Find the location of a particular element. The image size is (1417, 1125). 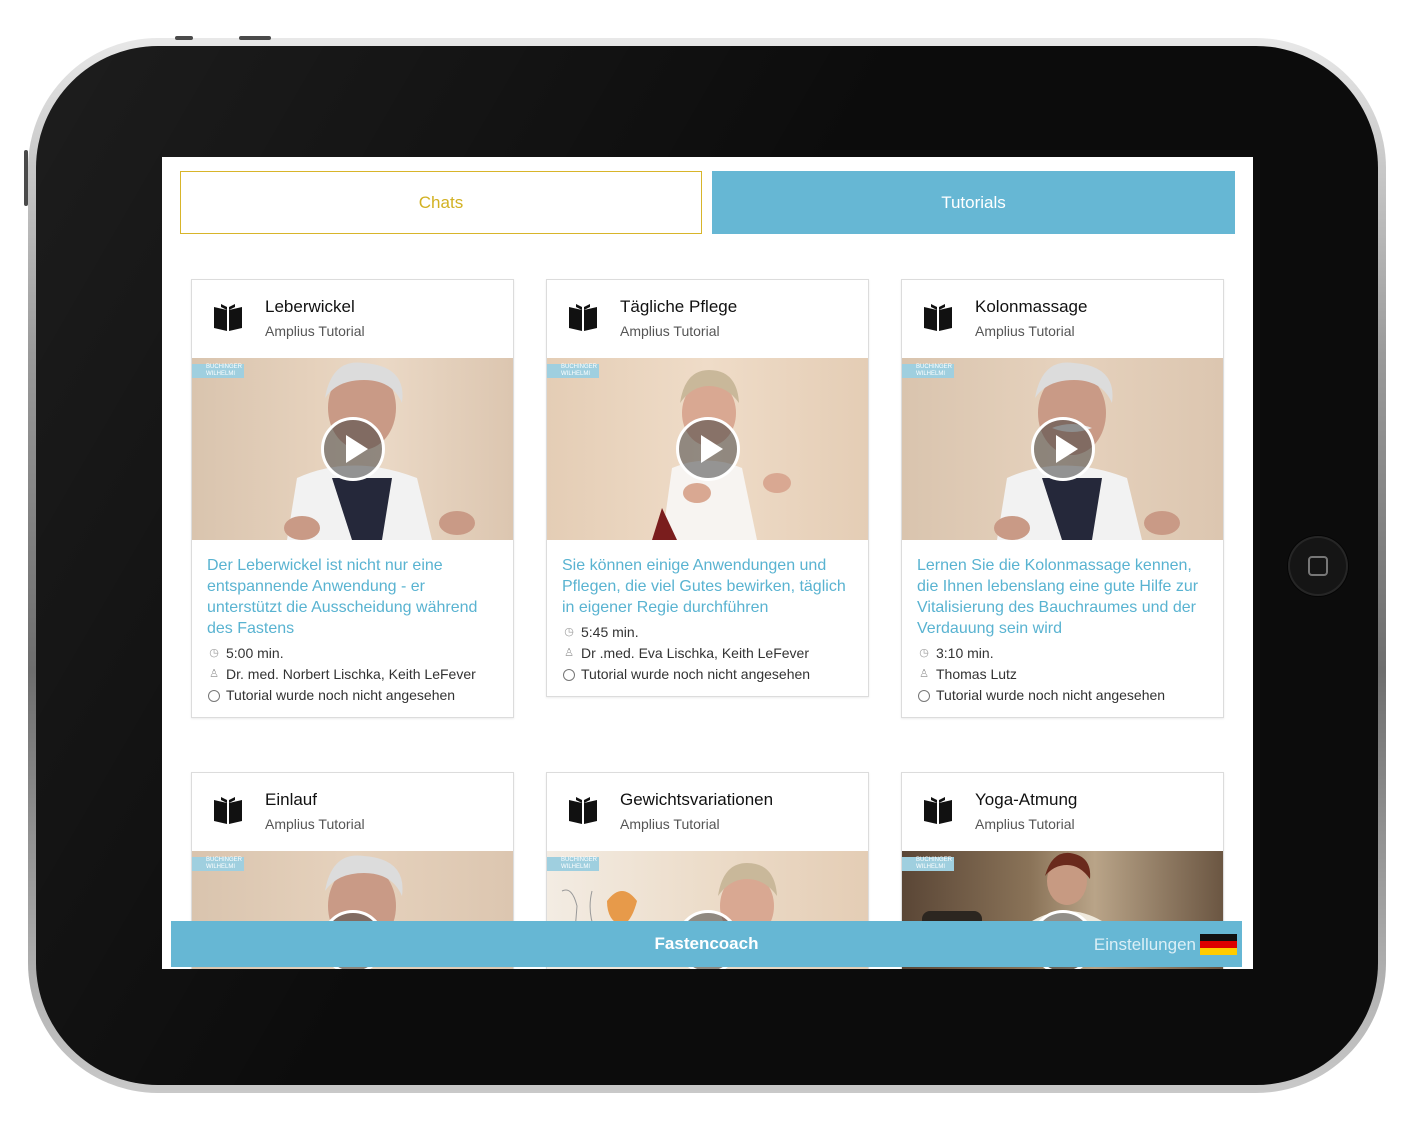

card-header: Kolonmassage Amplius Tutorial is located at coordinates (1062, 319).